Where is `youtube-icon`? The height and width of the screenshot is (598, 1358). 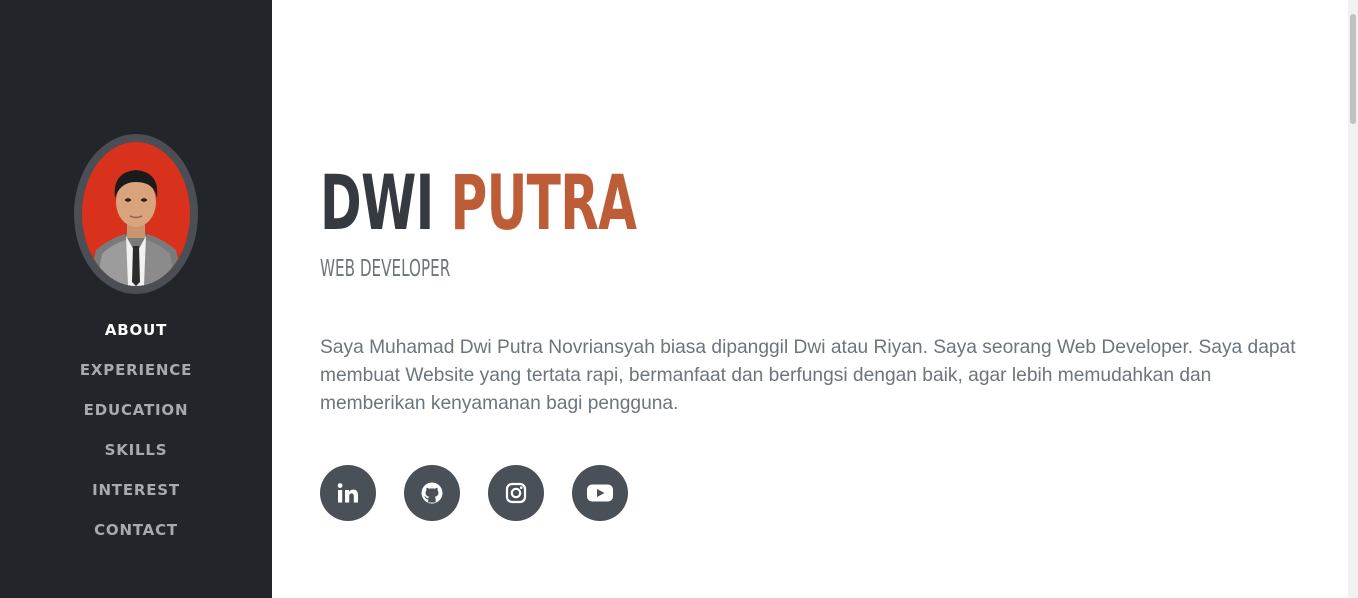 youtube-icon is located at coordinates (600, 493).